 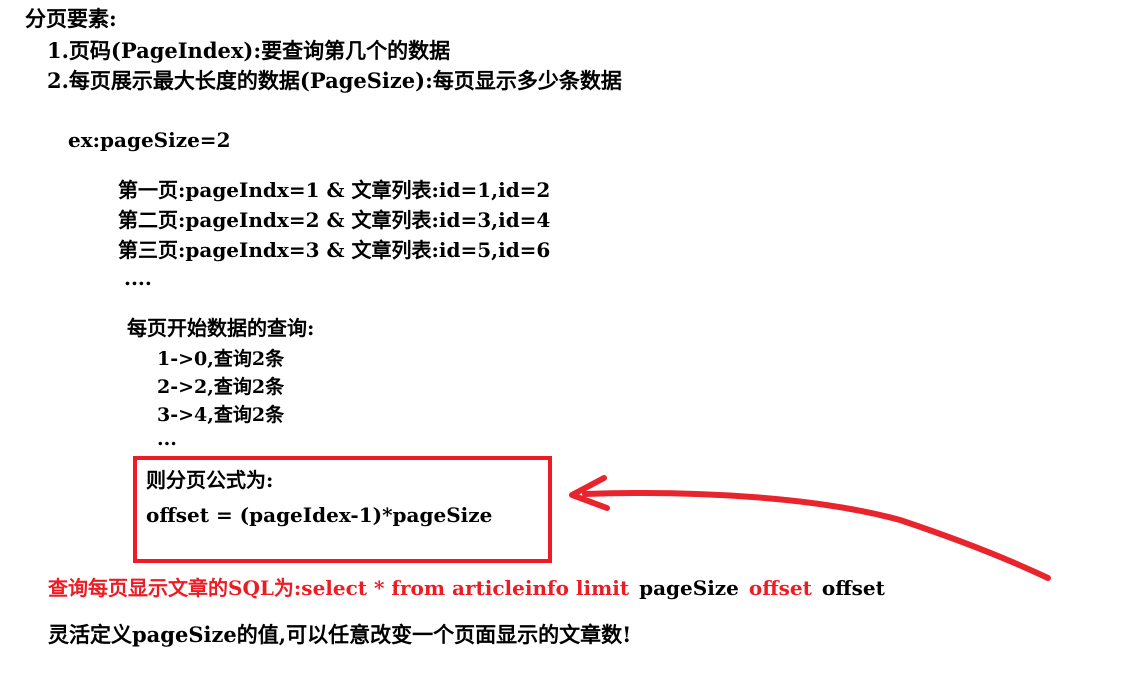 What do you see at coordinates (334, 220) in the screenshot?
I see `page-example-2: 第二页:pageIndx=2 & 文章列表:id=3,id=4` at bounding box center [334, 220].